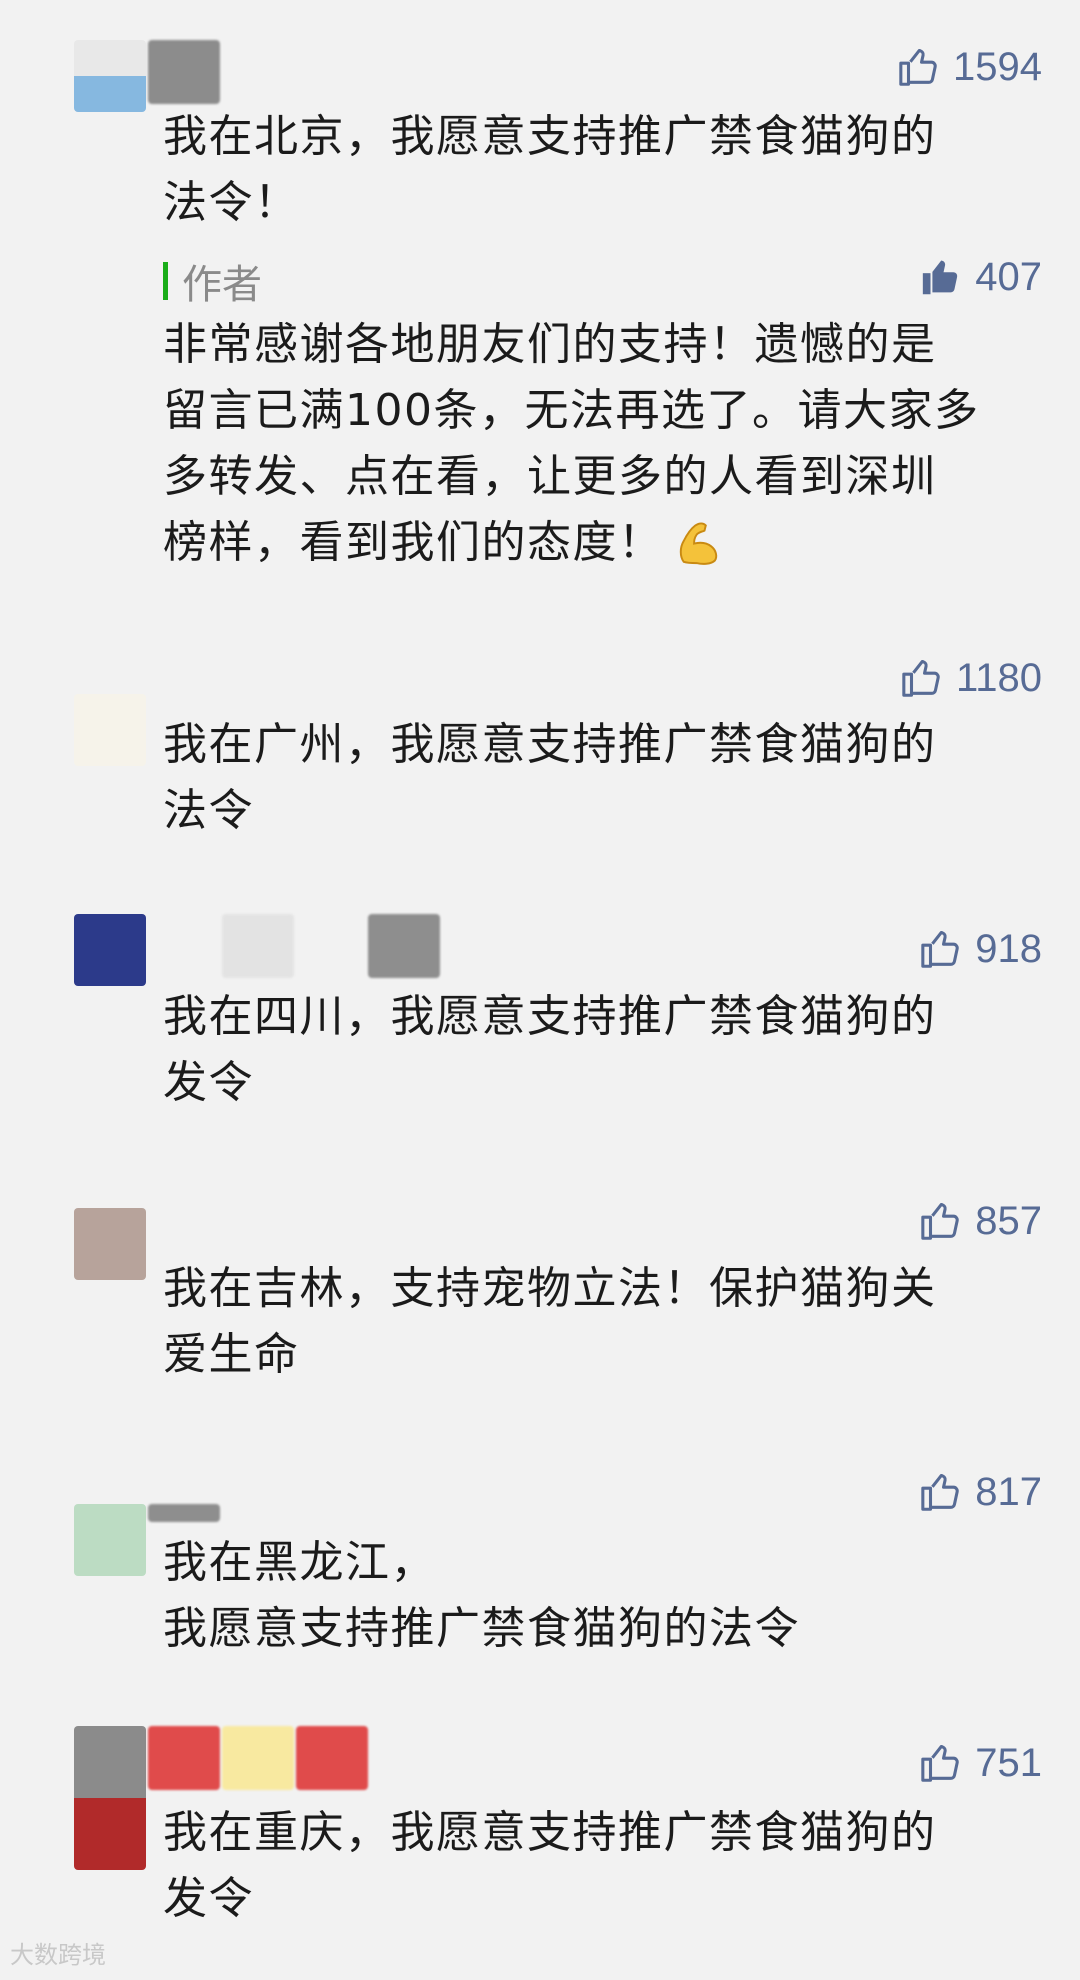 This screenshot has height=1980, width=1080. What do you see at coordinates (222, 285) in the screenshot?
I see `author-label: 作者` at bounding box center [222, 285].